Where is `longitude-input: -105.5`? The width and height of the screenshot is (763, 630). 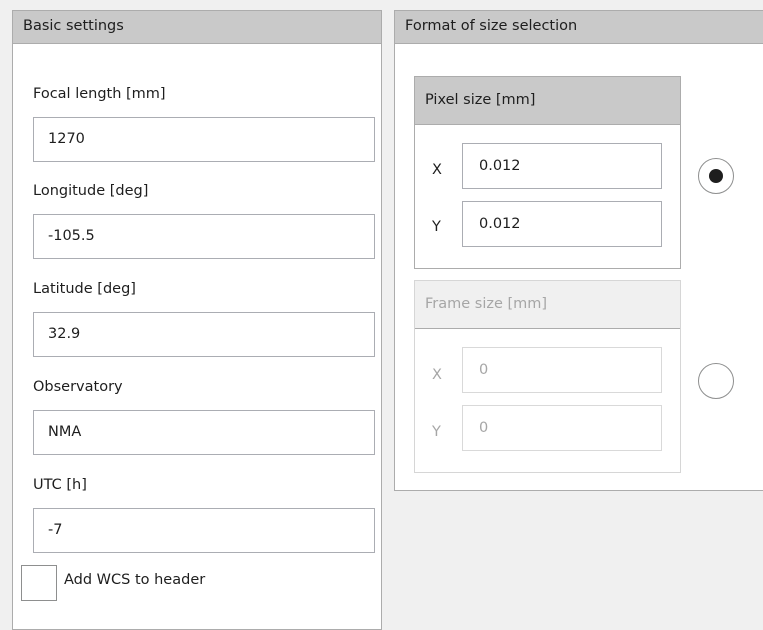 longitude-input: -105.5 is located at coordinates (204, 236).